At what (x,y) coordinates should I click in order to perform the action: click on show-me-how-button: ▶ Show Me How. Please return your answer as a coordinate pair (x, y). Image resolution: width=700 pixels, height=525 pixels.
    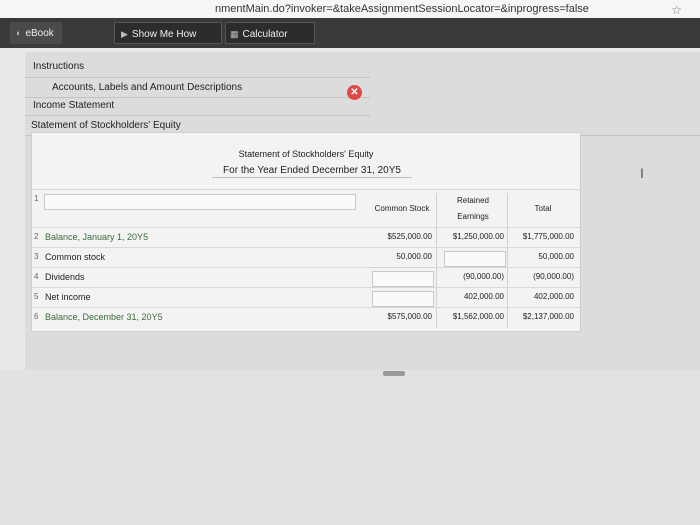
    Looking at the image, I should click on (168, 33).